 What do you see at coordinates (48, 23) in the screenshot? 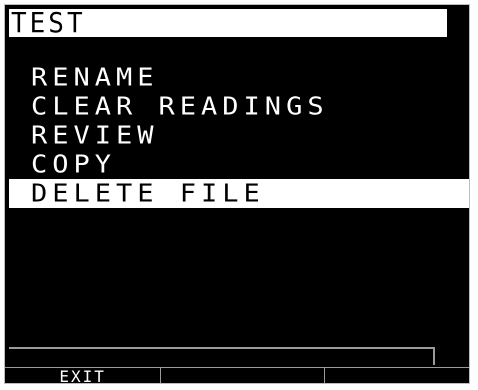
I see `file-title: TEST` at bounding box center [48, 23].